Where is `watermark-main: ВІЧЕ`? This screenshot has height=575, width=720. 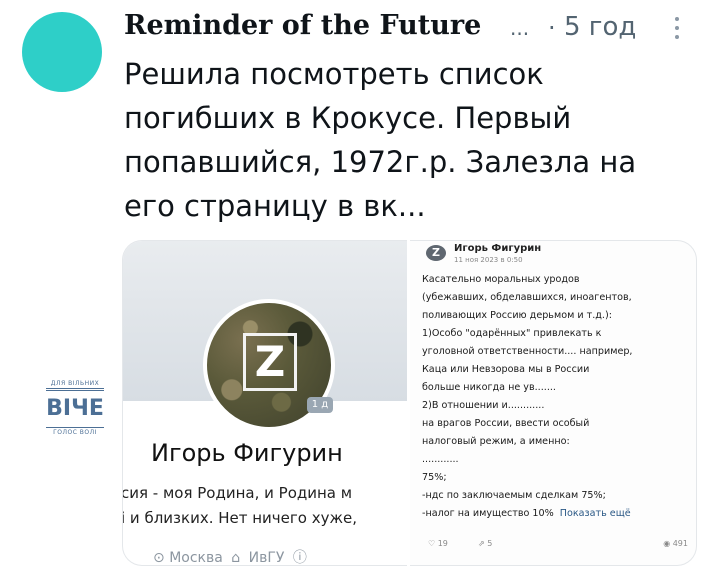 watermark-main: ВІЧЕ is located at coordinates (75, 409).